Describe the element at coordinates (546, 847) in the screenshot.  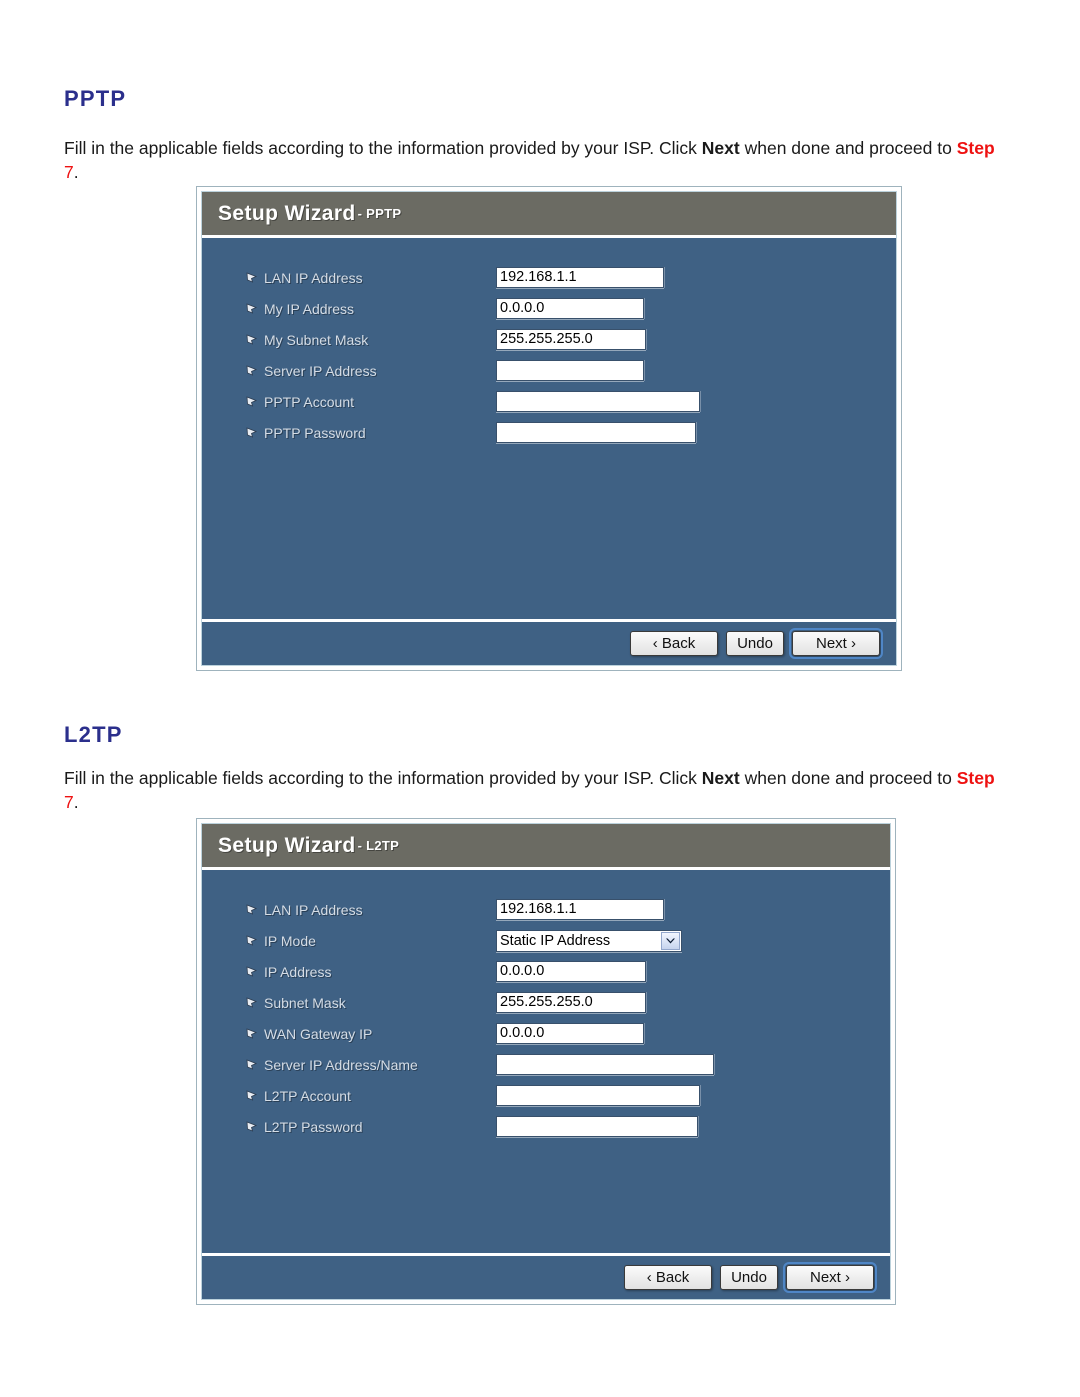
I see `panel-header-l2tp: Setup Wizard - L2TP` at that location.